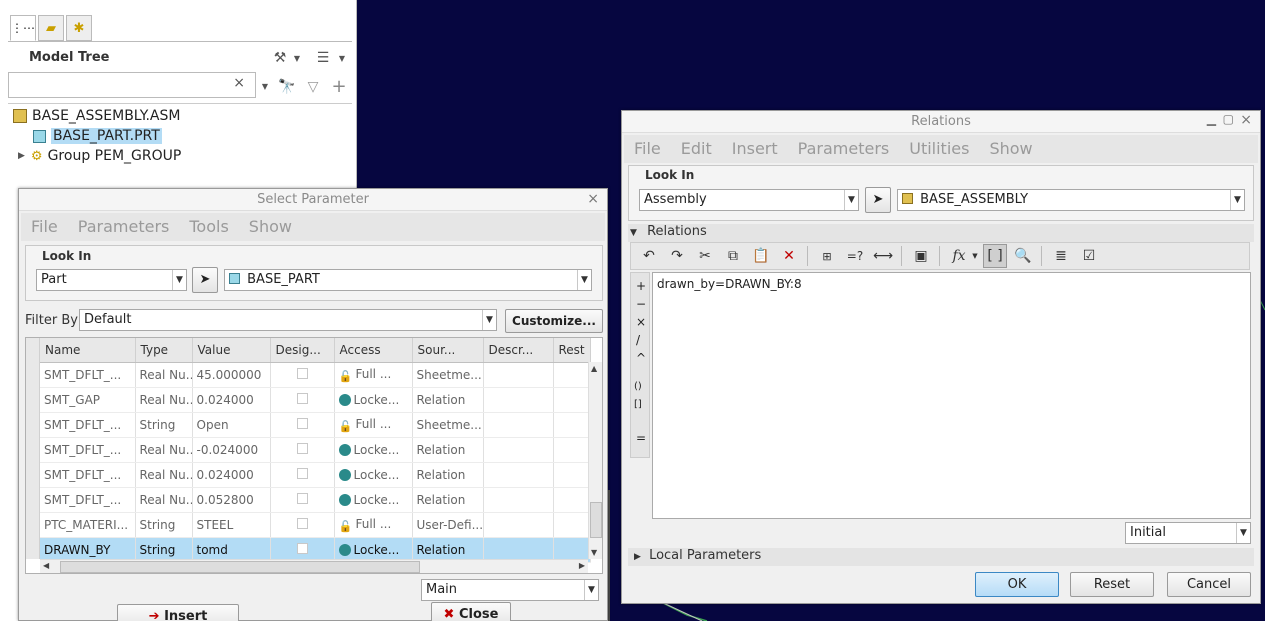  I want to click on verify-relations-icon: =?, so click(855, 256).